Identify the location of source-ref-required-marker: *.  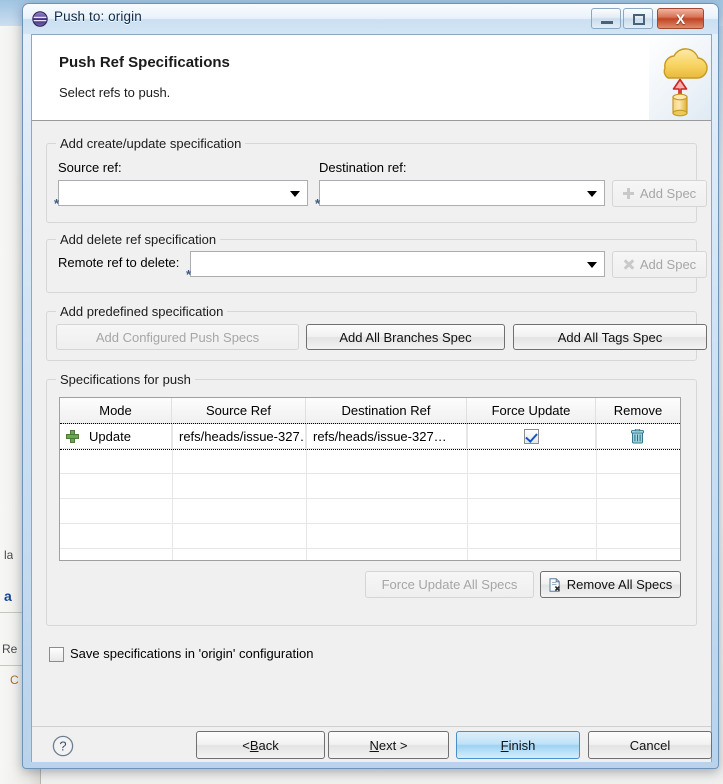
(57, 203).